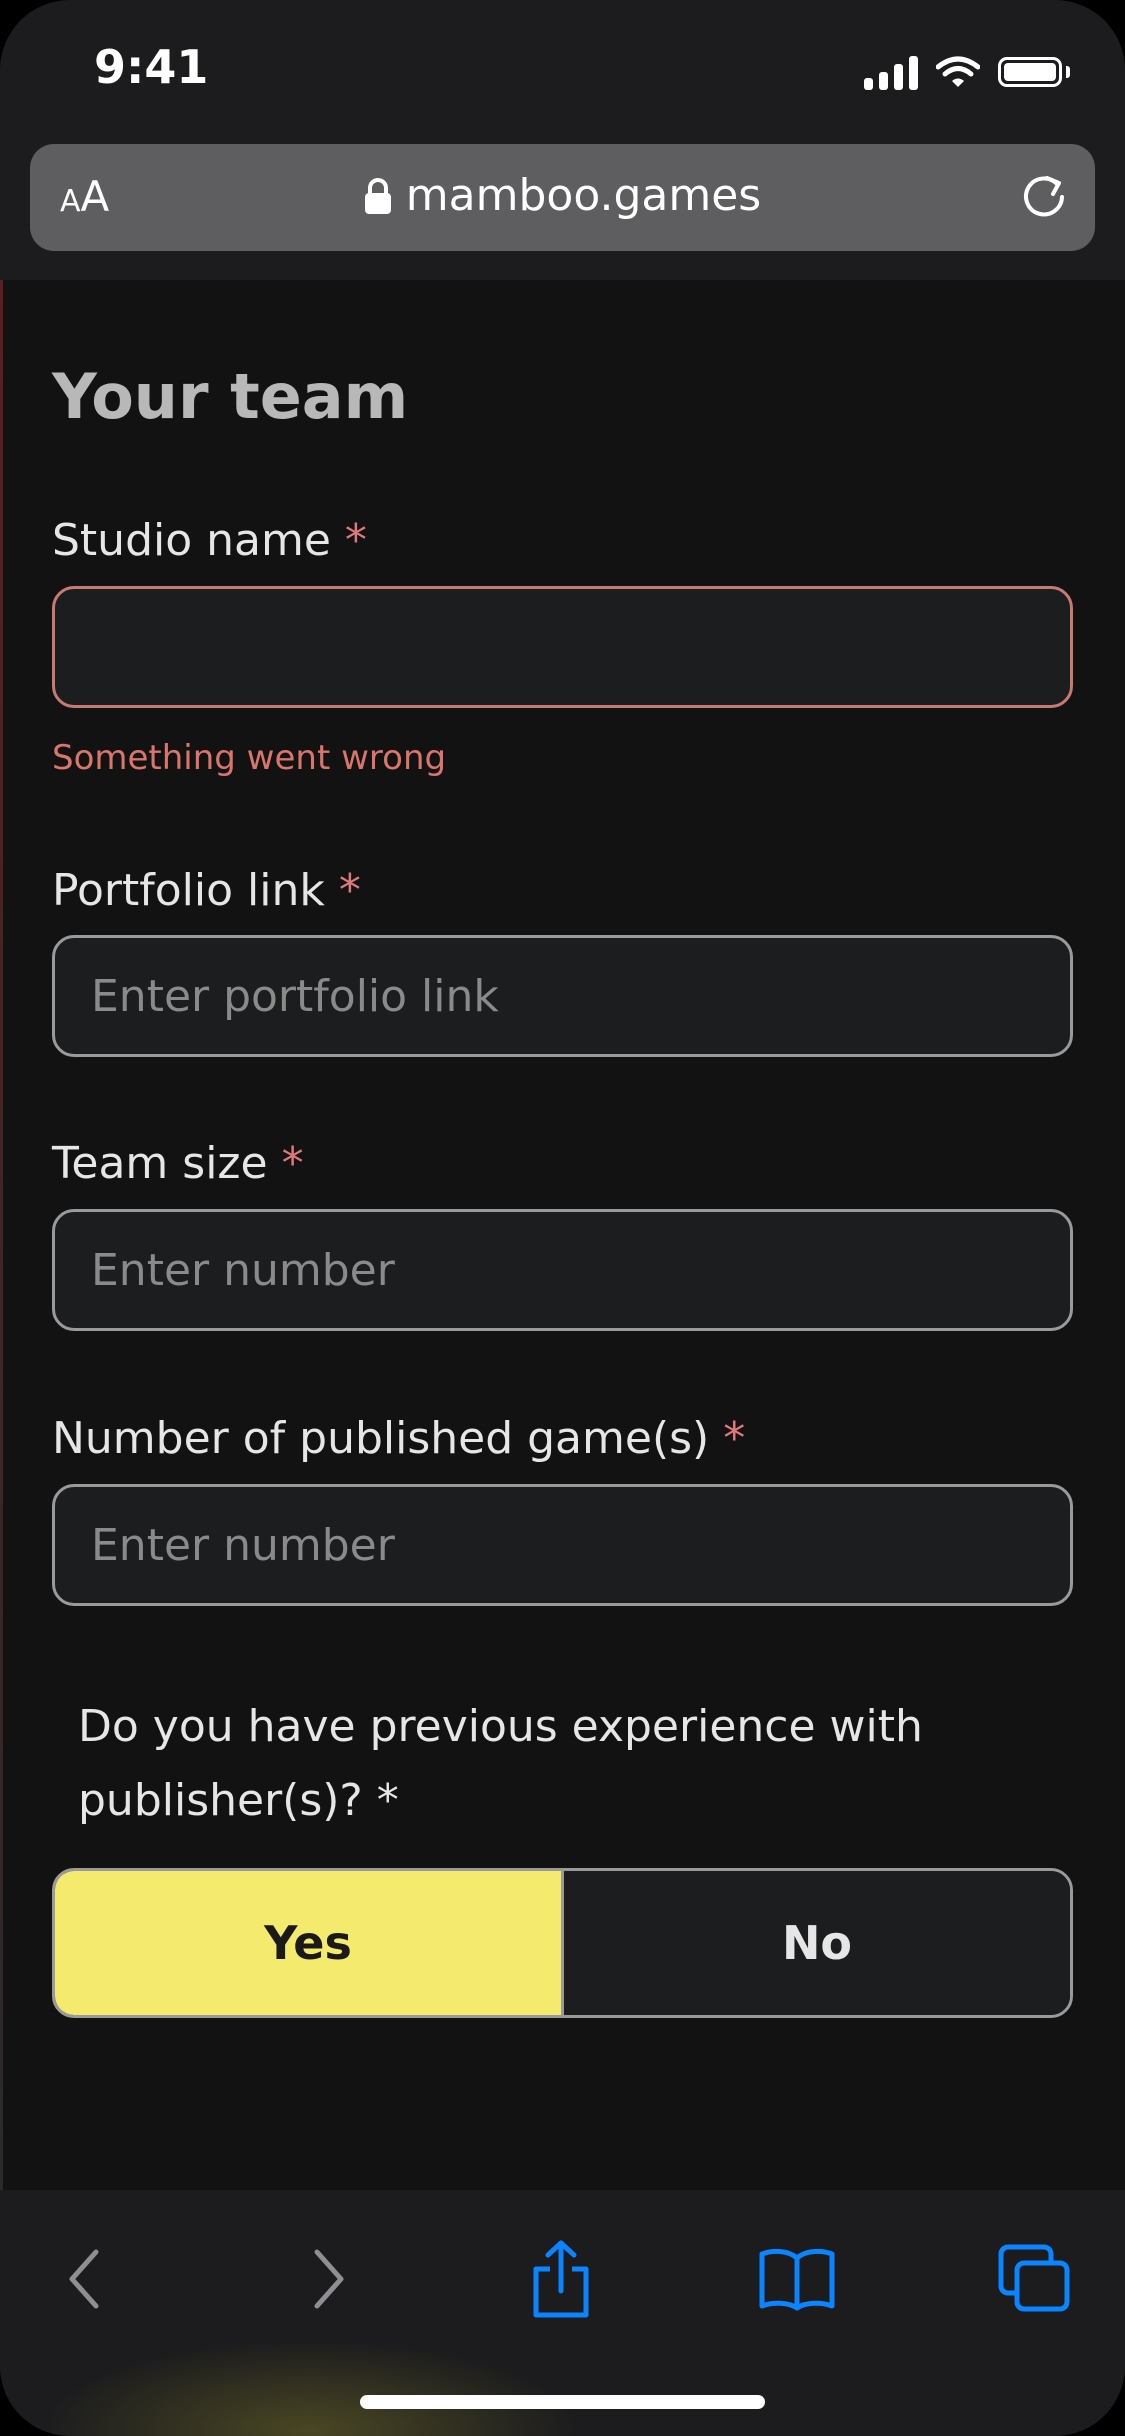 The height and width of the screenshot is (2436, 1125). What do you see at coordinates (891, 72) in the screenshot?
I see `cellular-signal-icon` at bounding box center [891, 72].